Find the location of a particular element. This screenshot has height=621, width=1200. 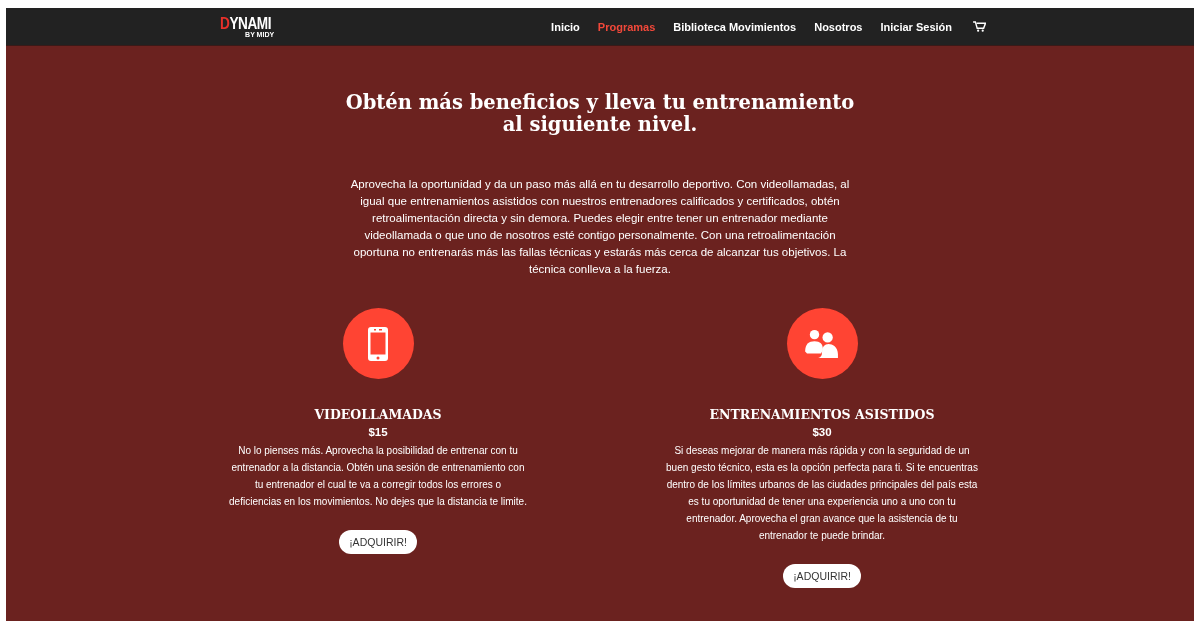

intro-paragraph: Aprovecha la oportunidad y da un paso más allá en tu desarrollo deportivo. Con videollamadas, al igual que entrenamientos asistidos con nuestros entrenadores calificados y certificados, obtén retroalimentación directa y sin demora. Puedes elegir entre tener un entrenador mediante videollamada o que uno de nosotros esté contigo personalmente. Con una retroalimentación oportuna no entrenarás más las fallas técnicas y estarás más cerca de alcanzar tus objetivos. La técnica conlleva a la fuerza. is located at coordinates (600, 227).